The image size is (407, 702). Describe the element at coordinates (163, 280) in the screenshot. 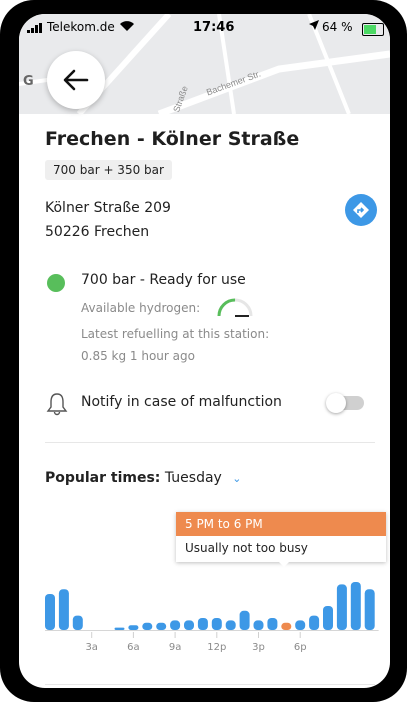

I see `station-status: 700 bar - Ready for use` at that location.